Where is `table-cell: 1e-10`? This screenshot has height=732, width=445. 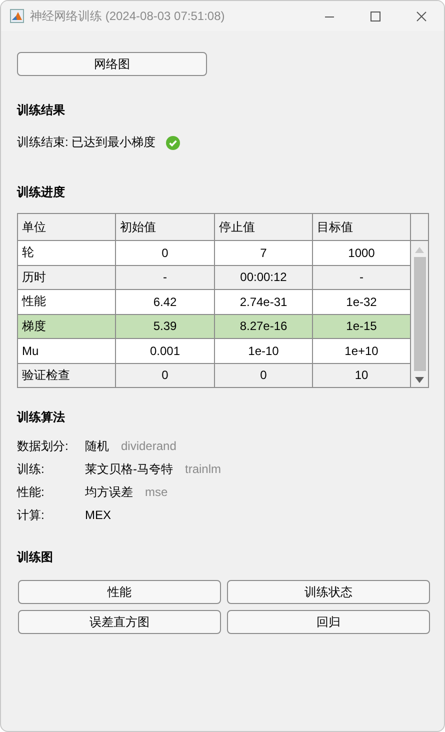
table-cell: 1e-10 is located at coordinates (264, 351).